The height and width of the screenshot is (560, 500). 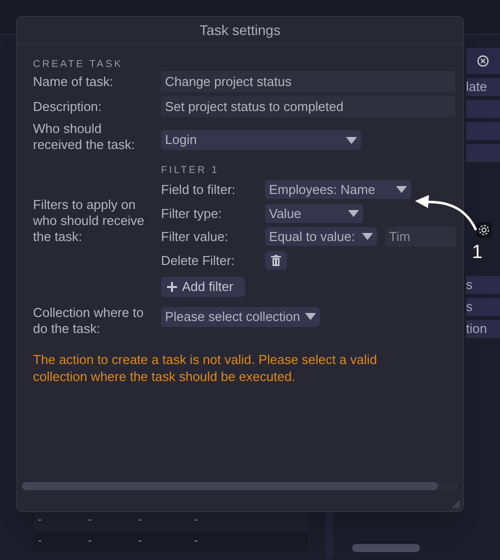 What do you see at coordinates (308, 106) in the screenshot?
I see `input-field: Set project status to completed` at bounding box center [308, 106].